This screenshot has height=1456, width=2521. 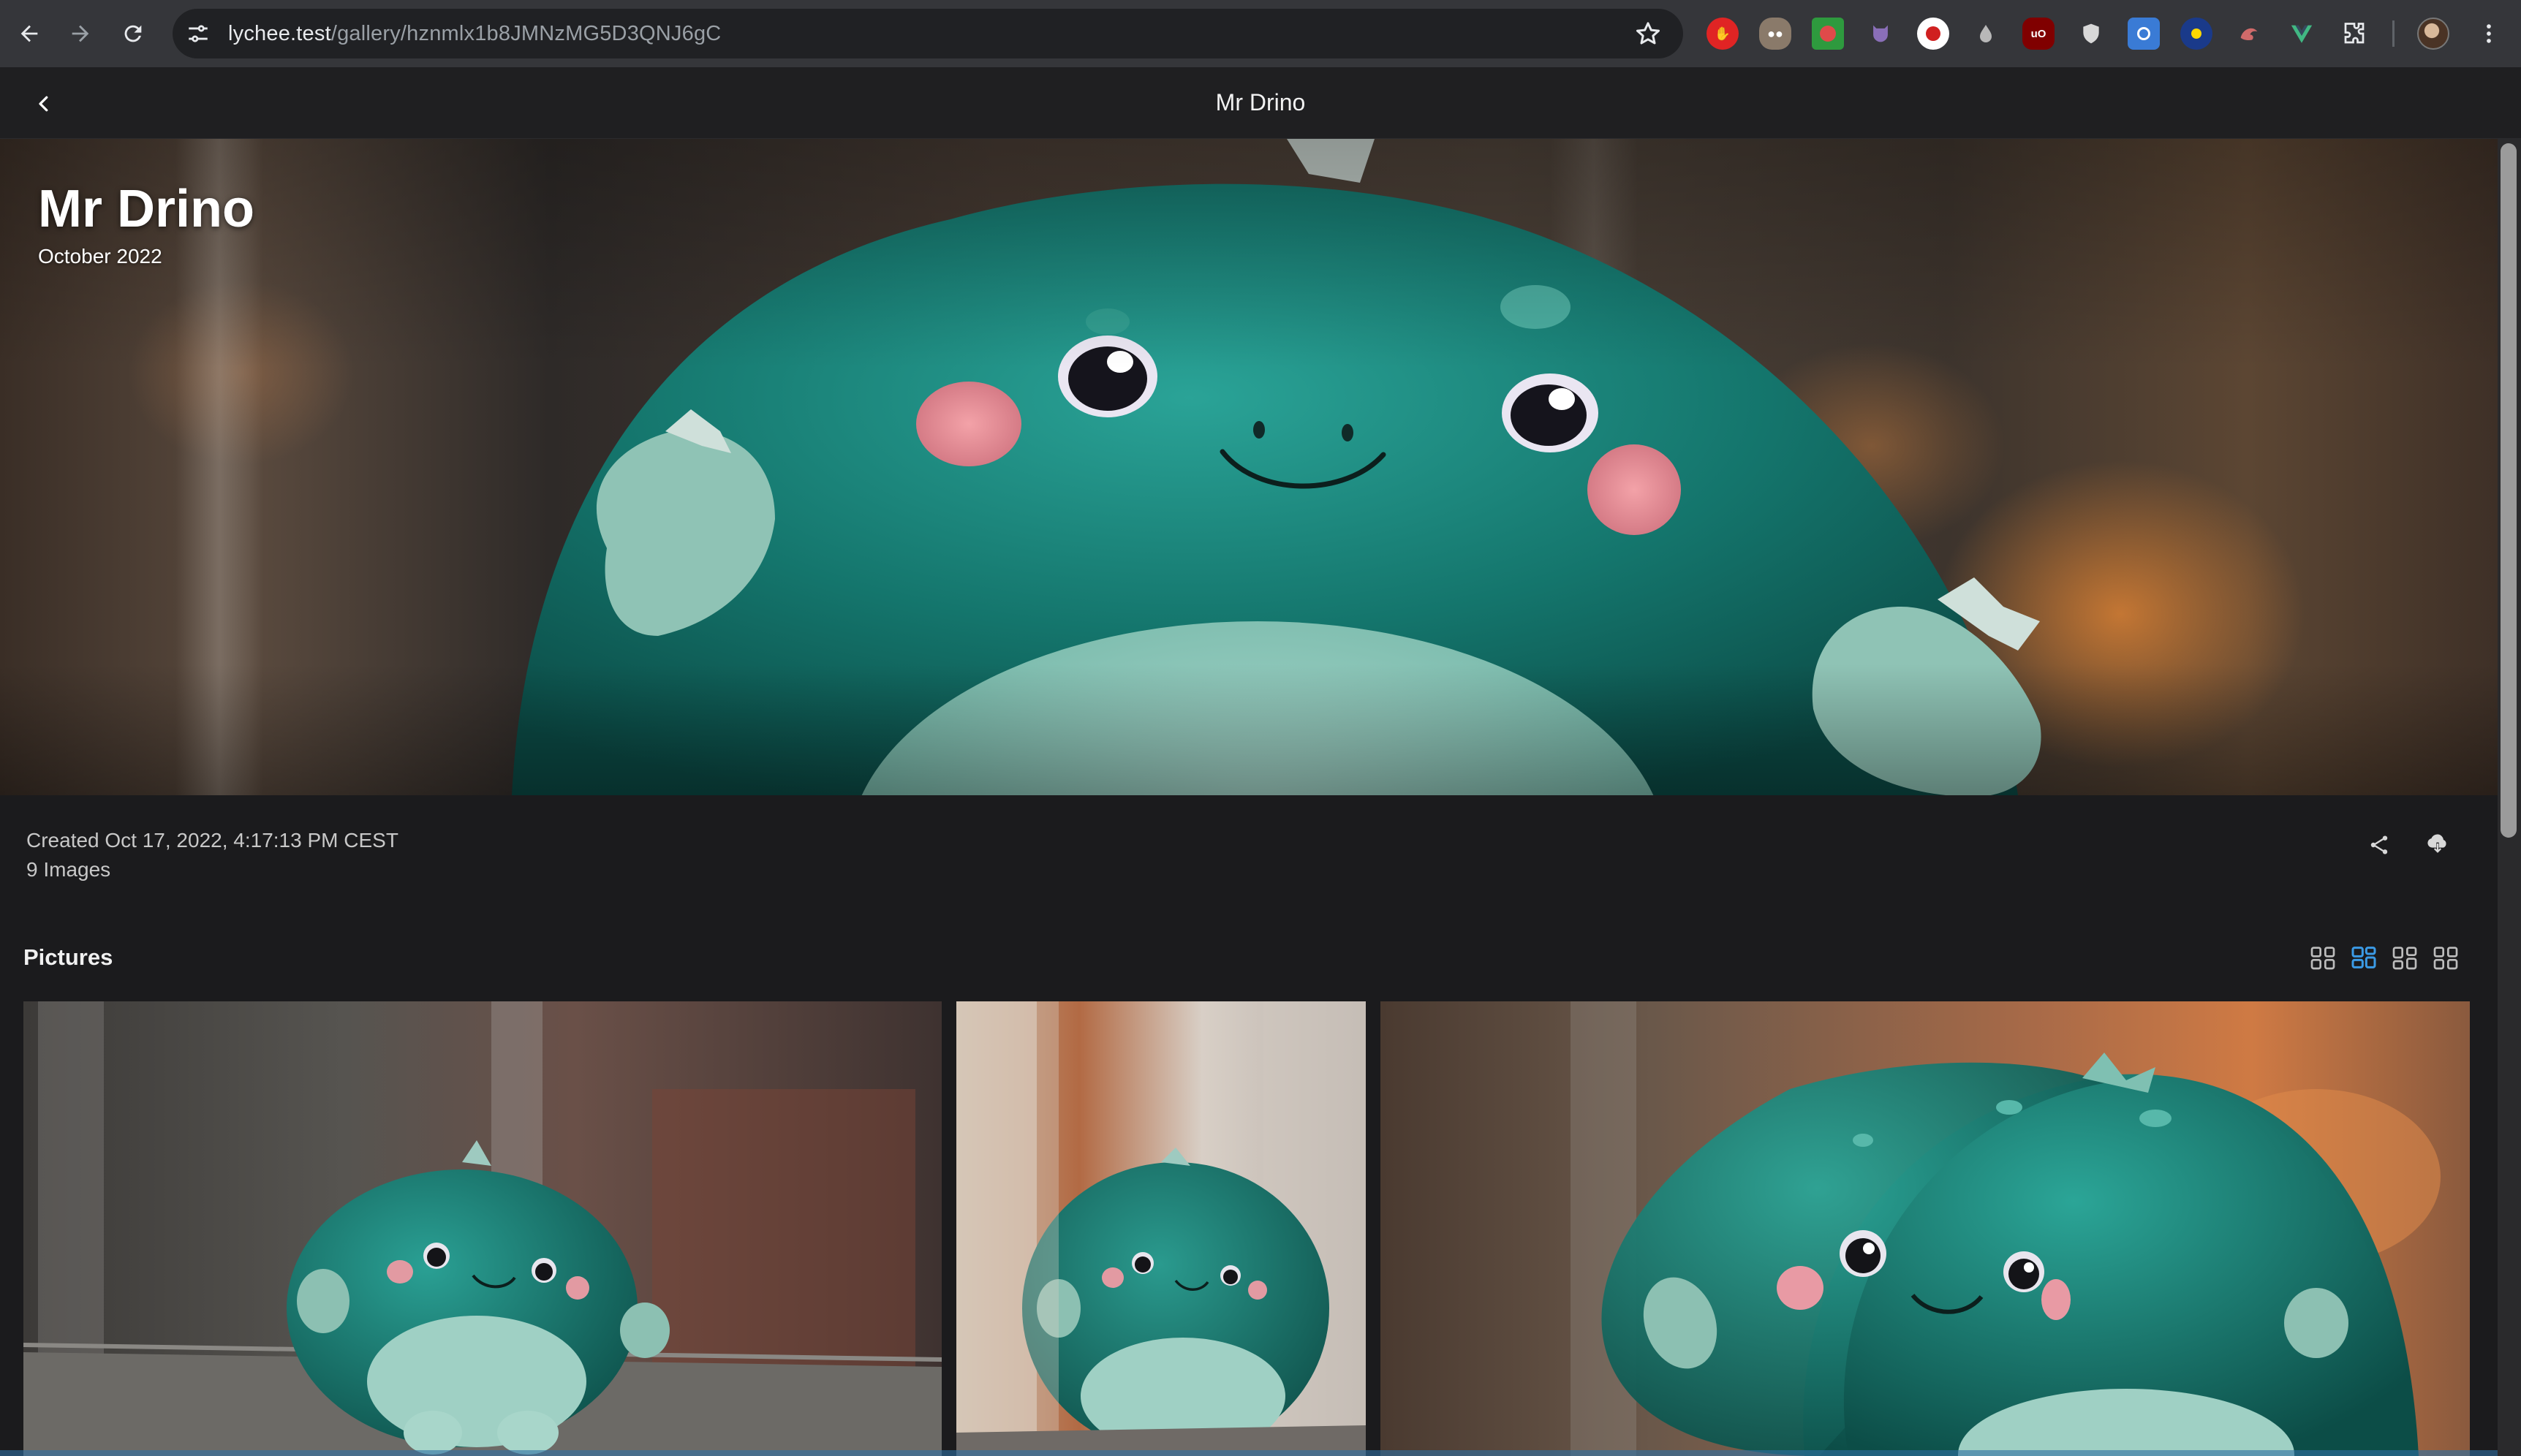 I want to click on layout-justified-icon, so click(x=2363, y=957).